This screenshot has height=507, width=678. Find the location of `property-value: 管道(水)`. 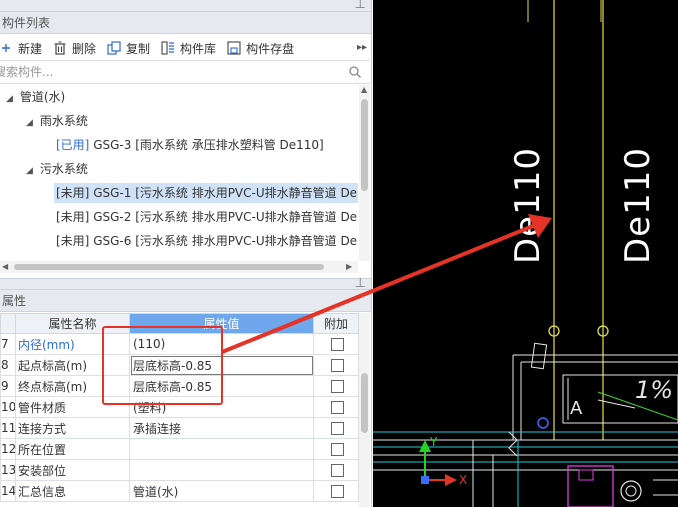

property-value: 管道(水) is located at coordinates (221, 491).